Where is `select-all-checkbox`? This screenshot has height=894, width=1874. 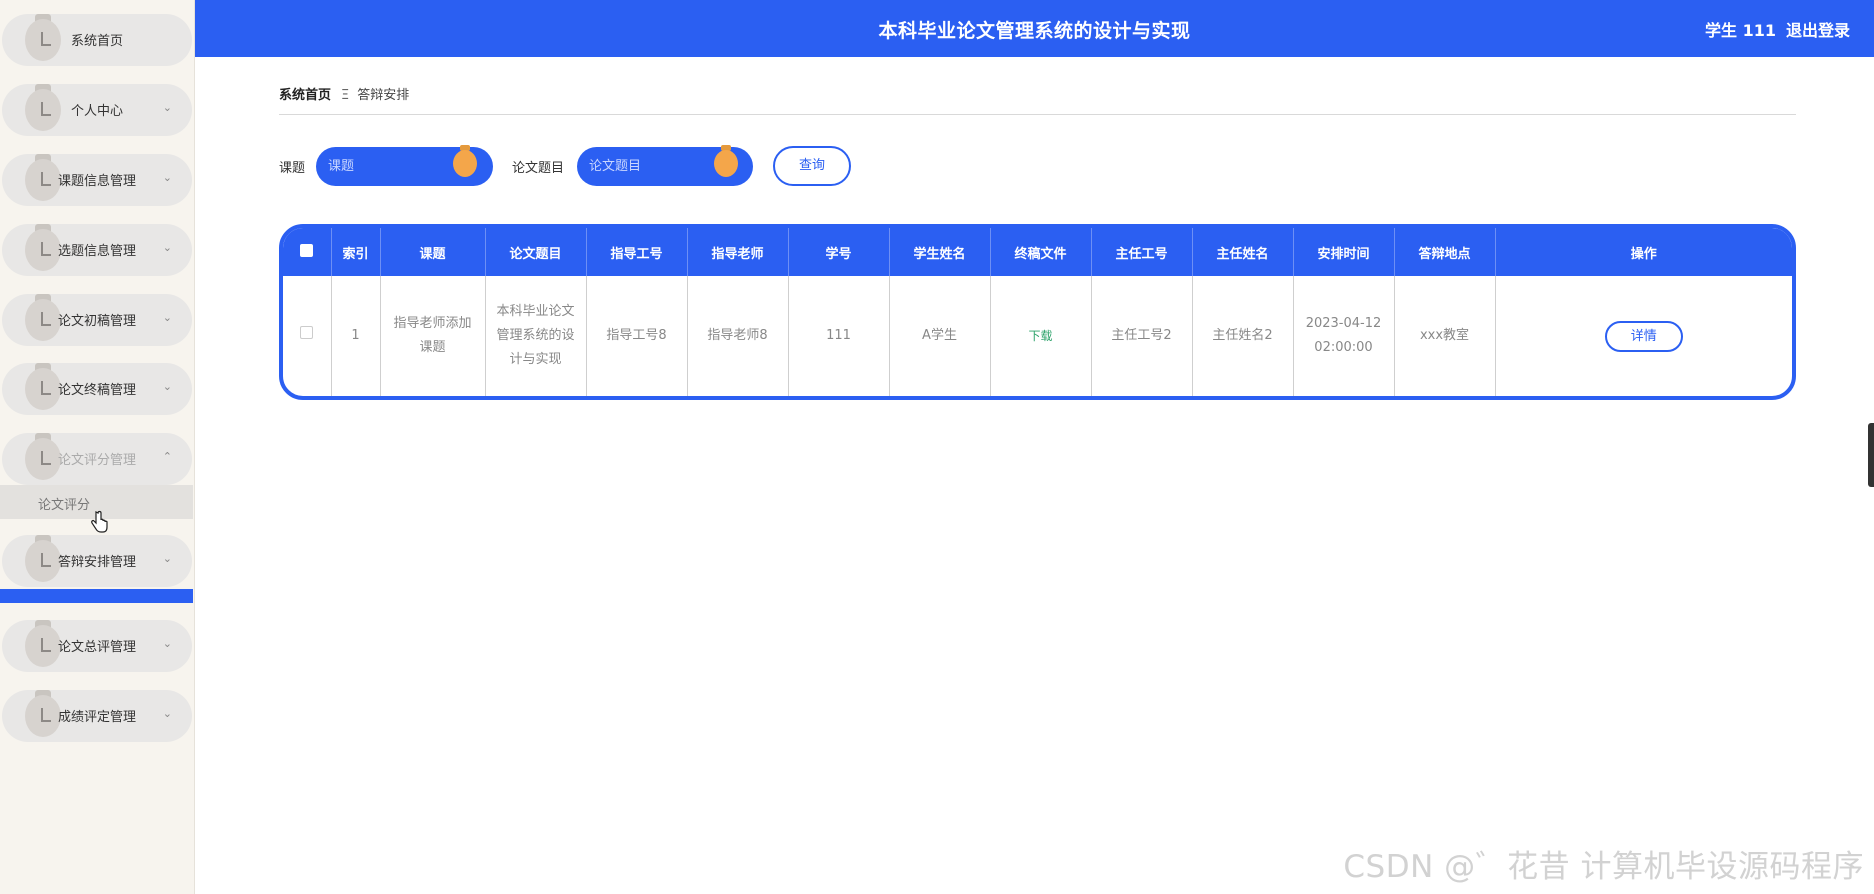
select-all-checkbox is located at coordinates (307, 252).